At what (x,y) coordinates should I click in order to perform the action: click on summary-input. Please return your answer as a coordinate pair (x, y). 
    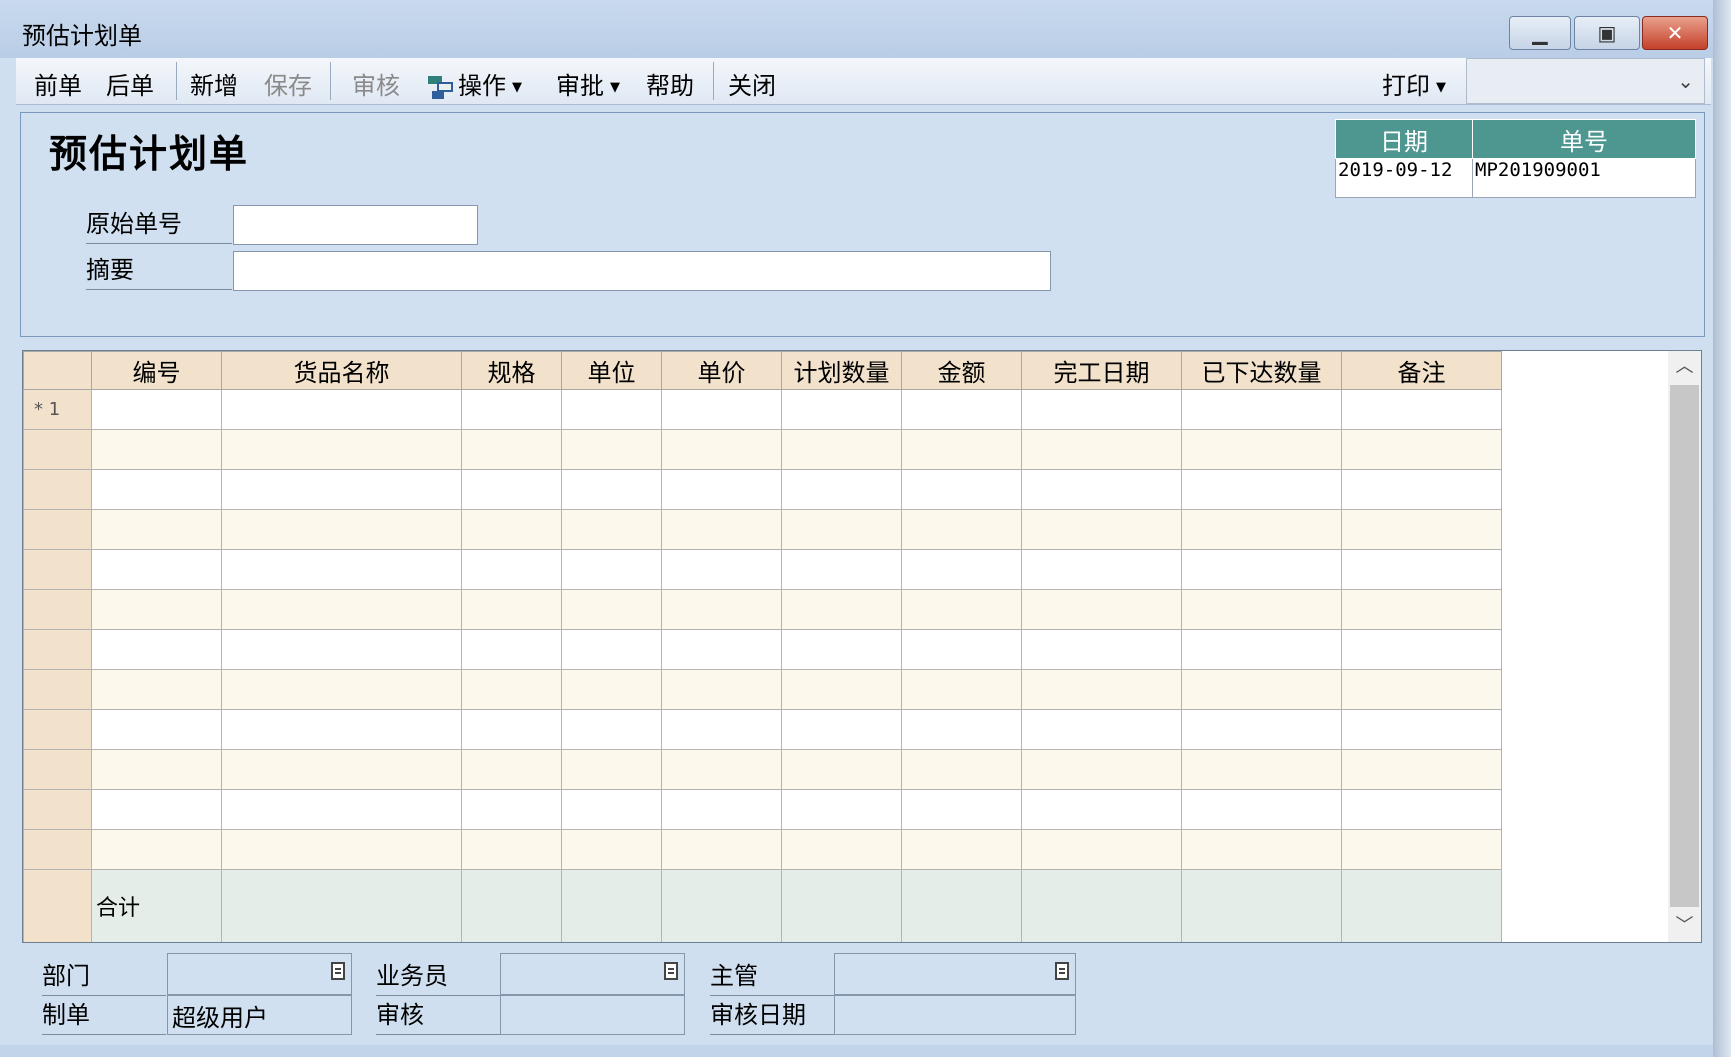
    Looking at the image, I should click on (642, 271).